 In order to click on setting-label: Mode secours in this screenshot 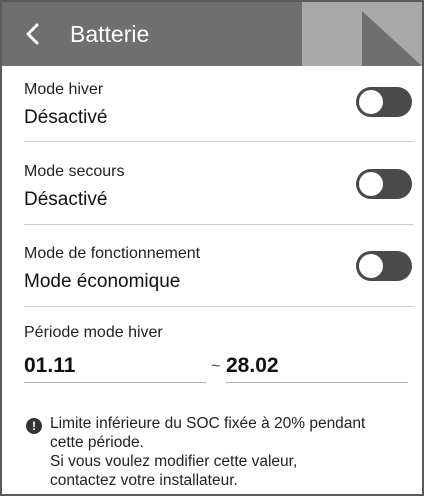, I will do `click(74, 171)`.